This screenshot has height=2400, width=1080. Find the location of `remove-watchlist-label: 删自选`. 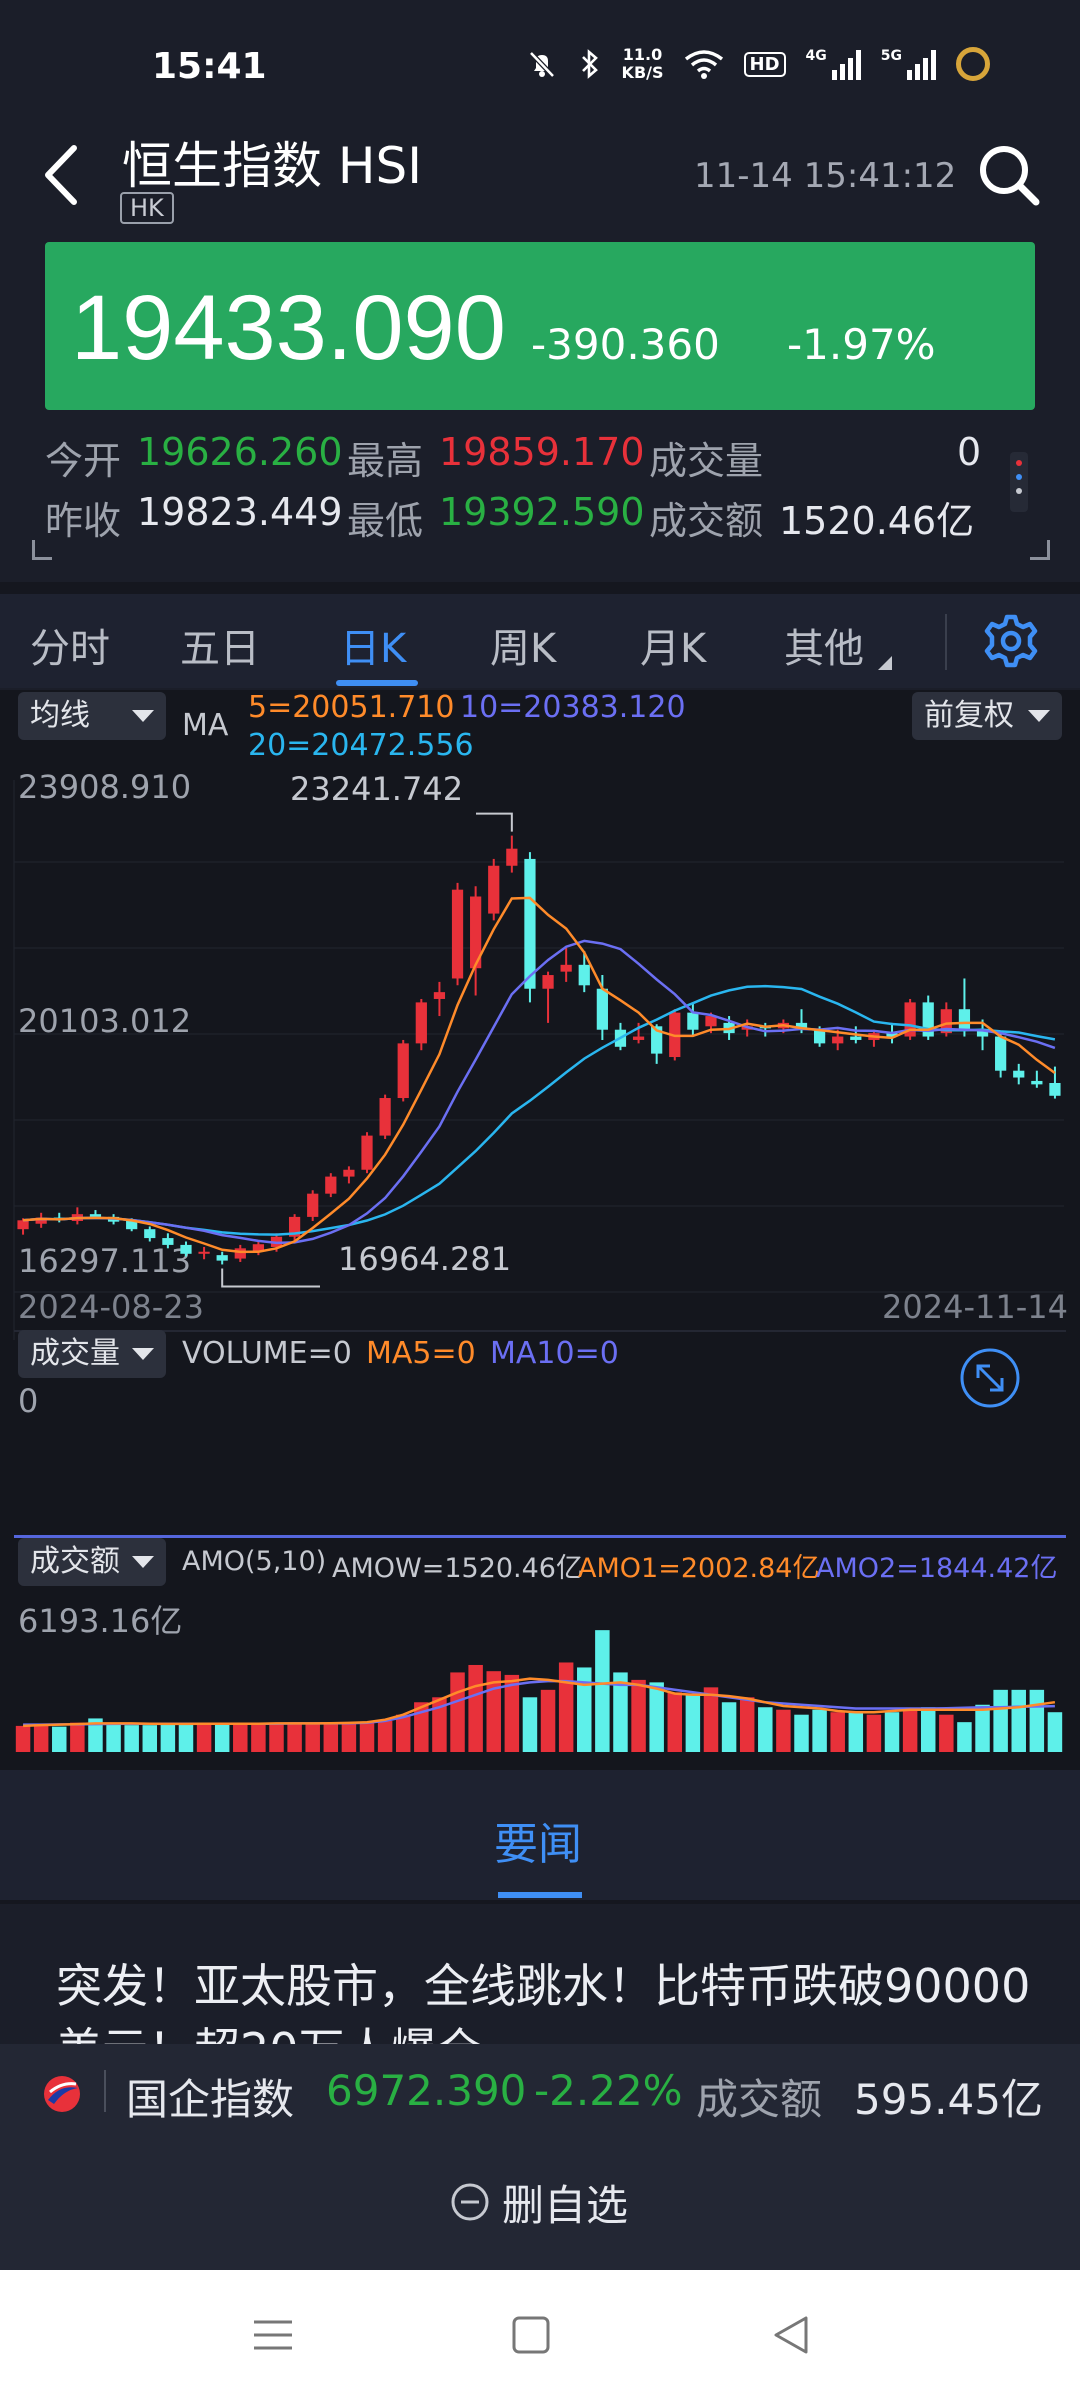

remove-watchlist-label: 删自选 is located at coordinates (565, 2205).